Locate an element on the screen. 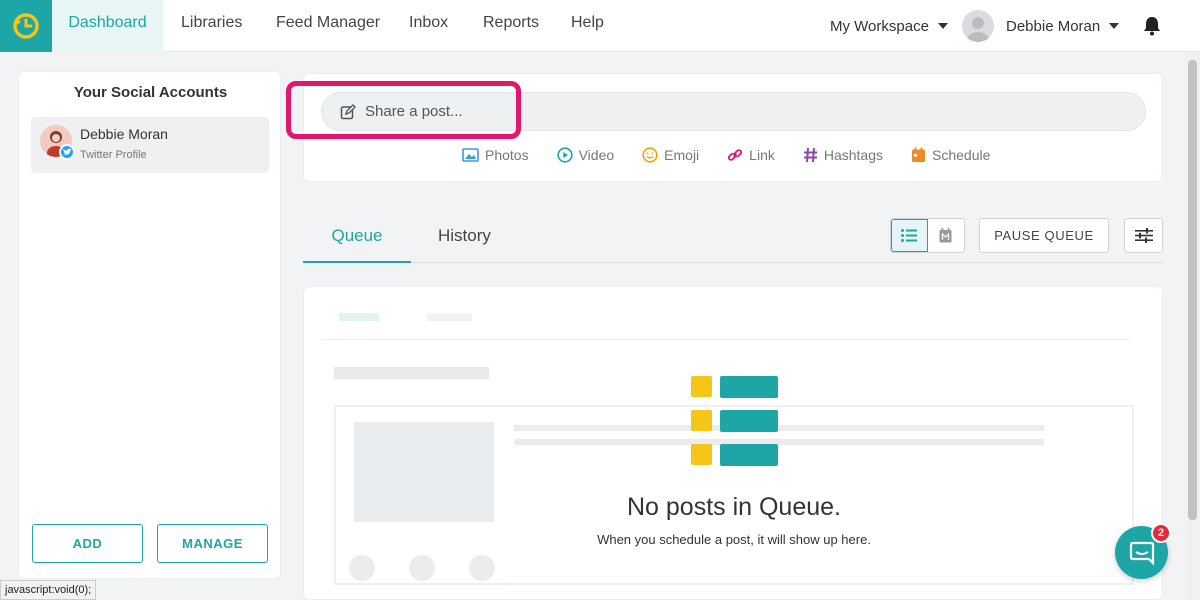 This screenshot has height=600, width=1200. empty-queue-icon is located at coordinates (734, 421).